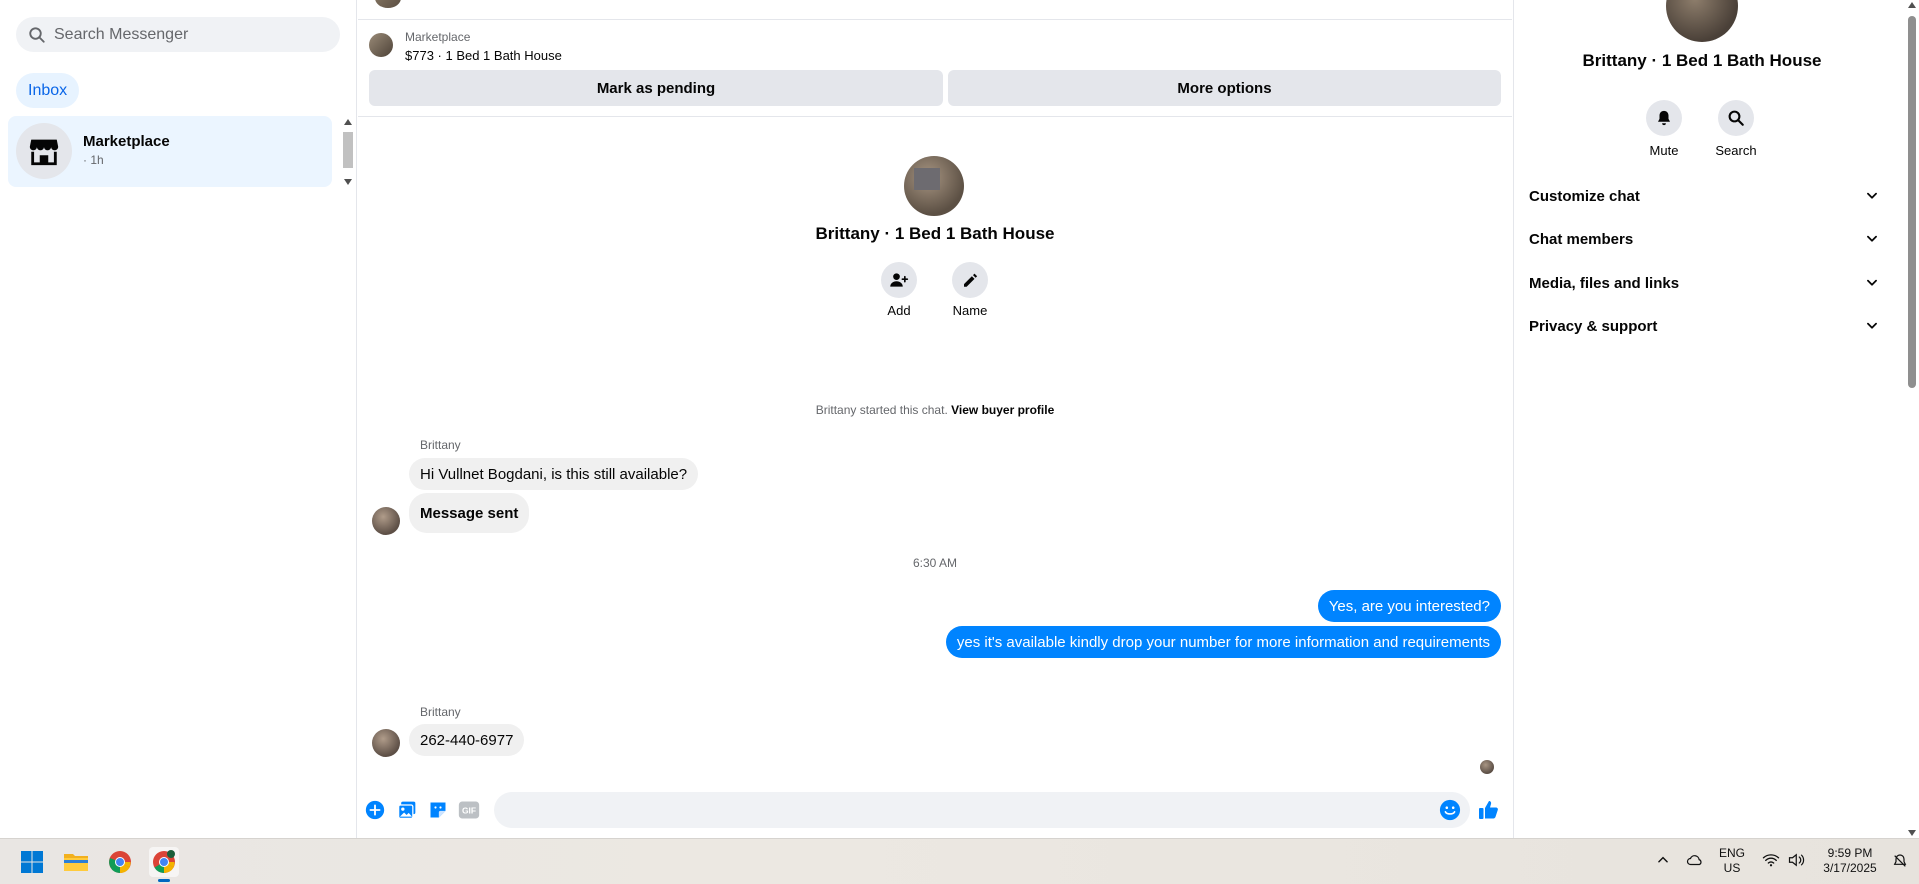 The height and width of the screenshot is (884, 1919). Describe the element at coordinates (1736, 150) in the screenshot. I see `search-label: Search` at that location.